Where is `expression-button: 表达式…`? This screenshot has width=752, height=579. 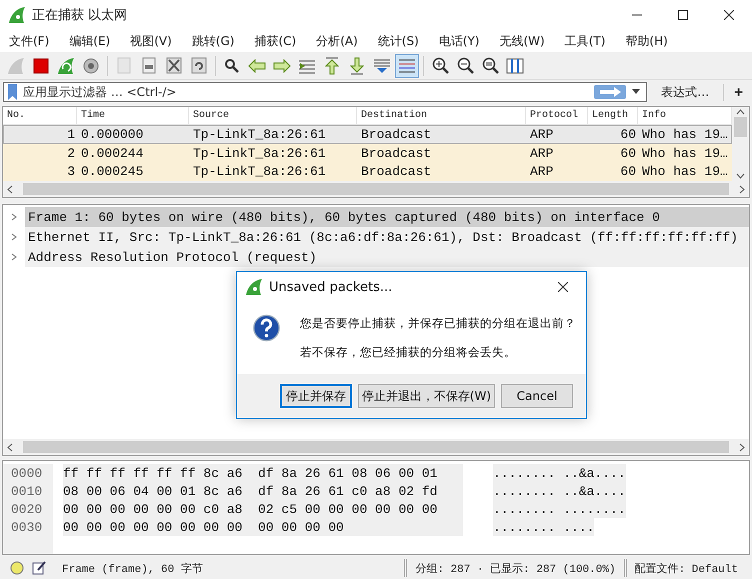 expression-button: 表达式… is located at coordinates (685, 92).